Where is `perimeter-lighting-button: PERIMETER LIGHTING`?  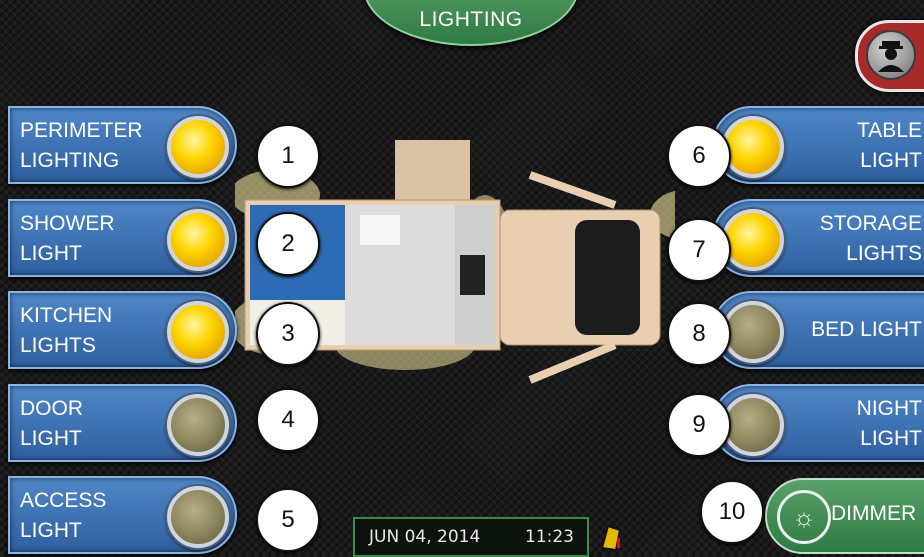 perimeter-lighting-button: PERIMETER LIGHTING is located at coordinates (122, 145).